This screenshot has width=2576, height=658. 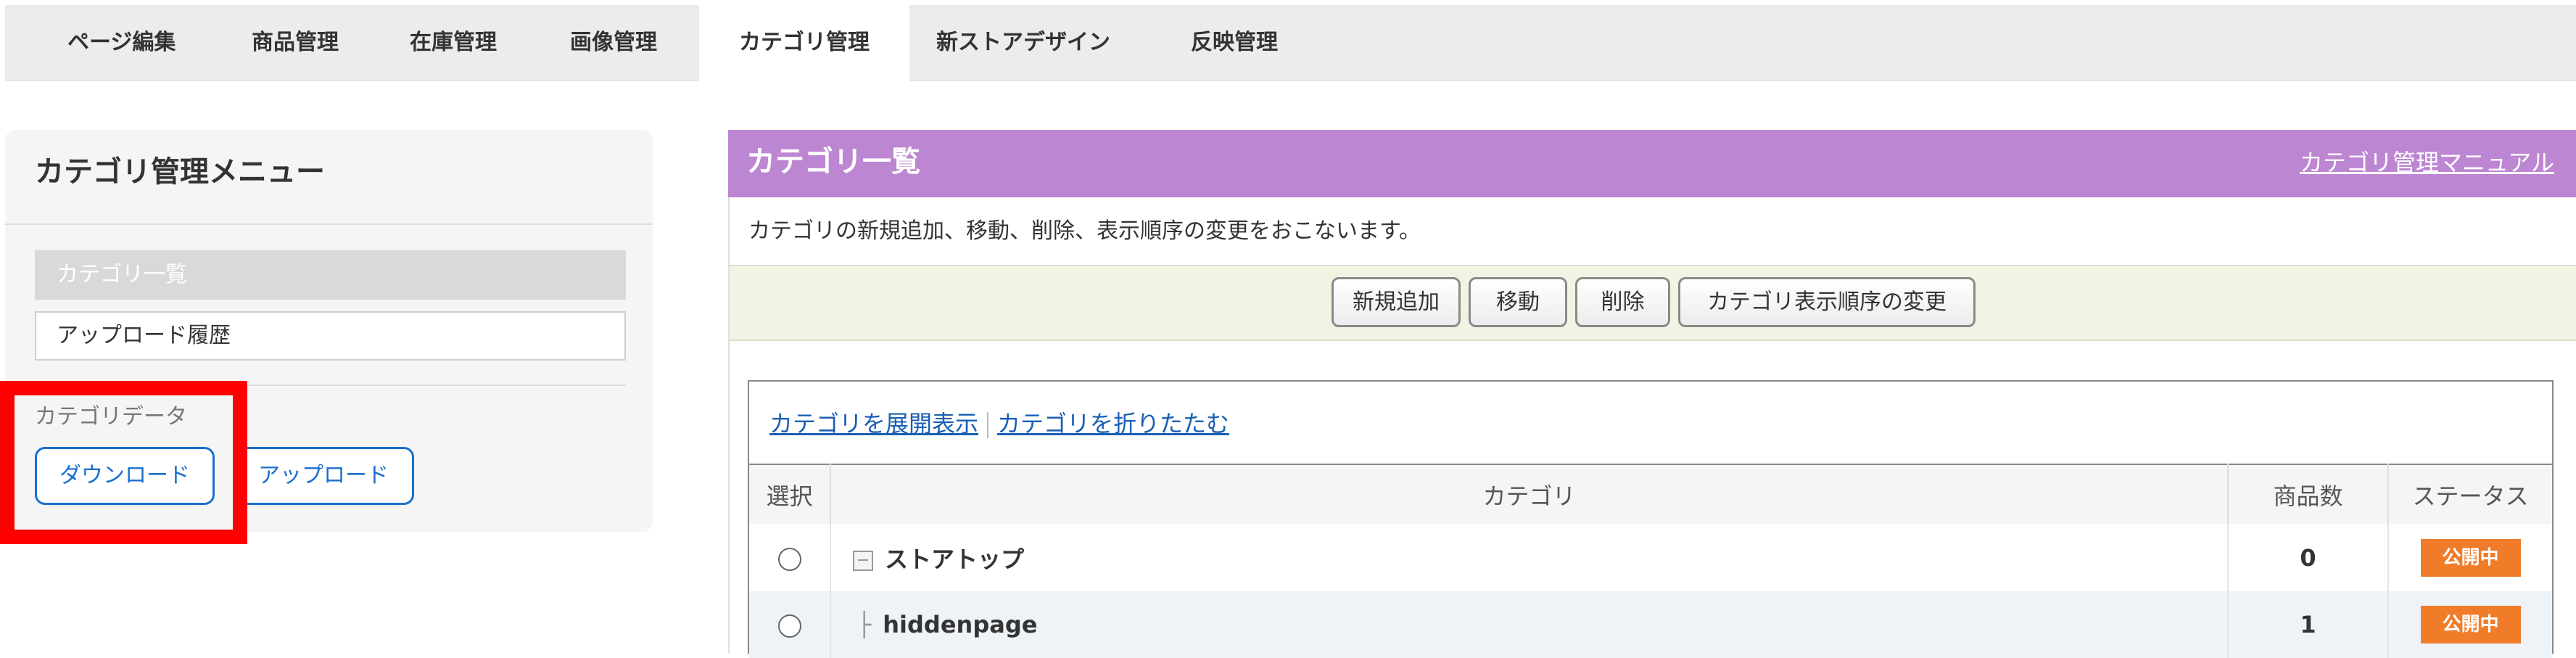 I want to click on table-row: ├ hiddenpage 1 公開中, so click(x=1650, y=624).